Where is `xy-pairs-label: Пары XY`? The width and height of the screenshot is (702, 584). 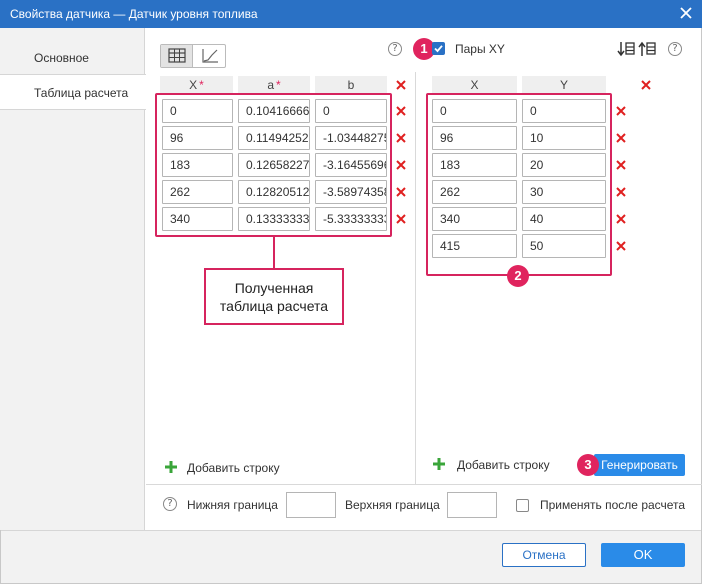
xy-pairs-label: Пары XY is located at coordinates (480, 49).